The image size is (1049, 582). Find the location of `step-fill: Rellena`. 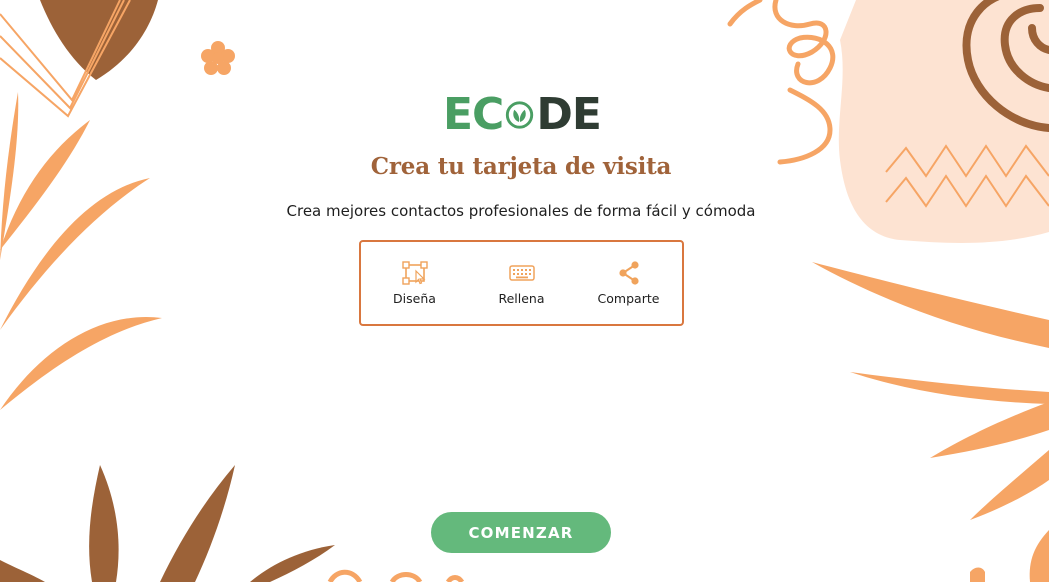

step-fill: Rellena is located at coordinates (521, 283).